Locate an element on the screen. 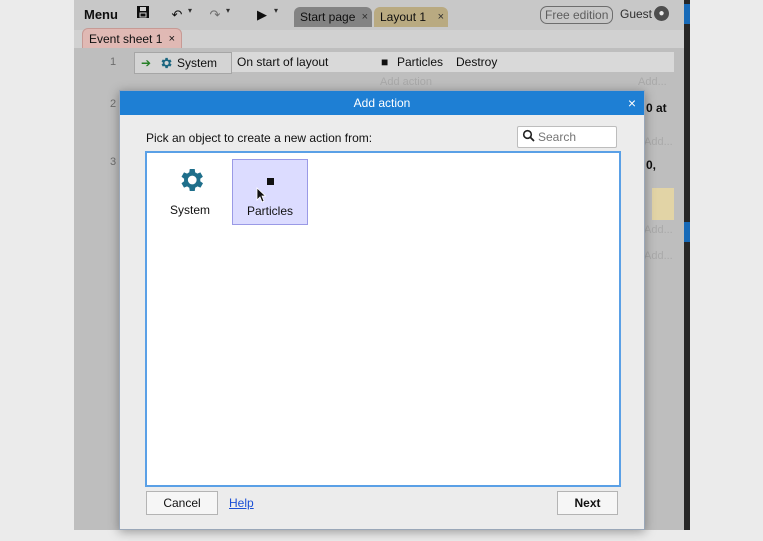 Image resolution: width=763 pixels, height=541 pixels. gear-icon is located at coordinates (191, 180).